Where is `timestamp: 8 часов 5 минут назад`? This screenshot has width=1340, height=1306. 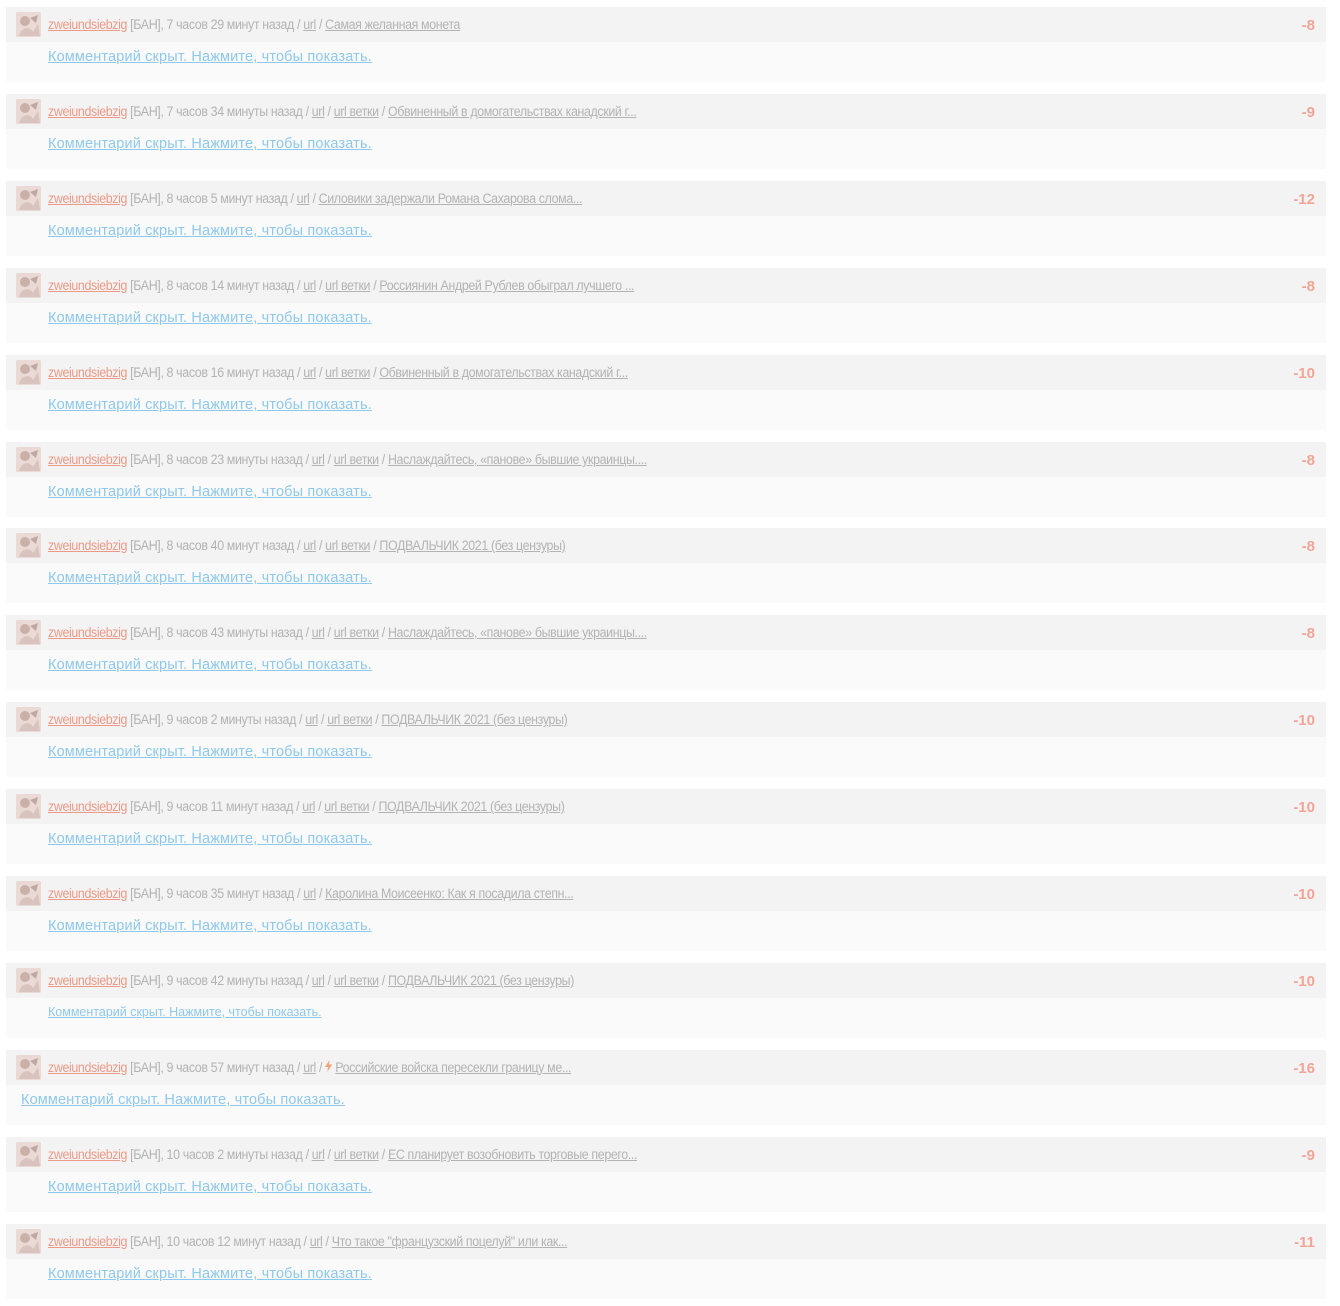 timestamp: 8 часов 5 минут назад is located at coordinates (227, 198).